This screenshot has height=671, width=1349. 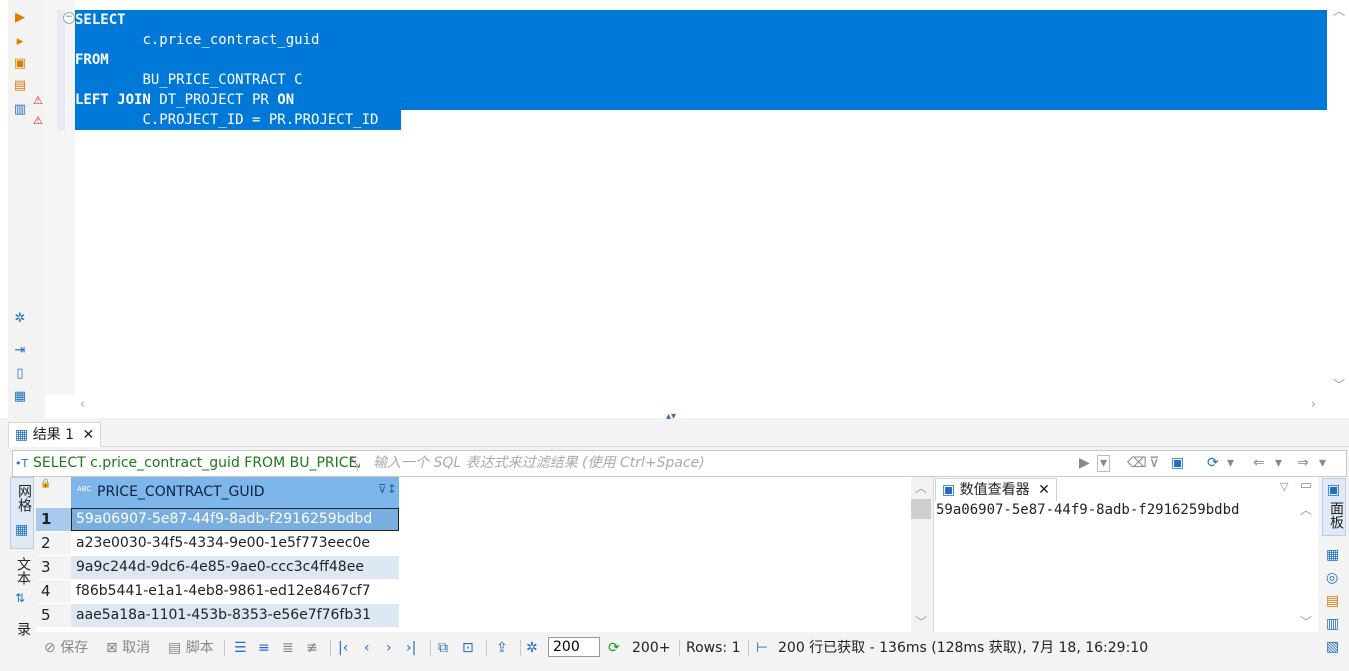 I want to click on table-cell: a23e0030-34f5-4334-9e00-1e5f773eec0e, so click(x=235, y=543).